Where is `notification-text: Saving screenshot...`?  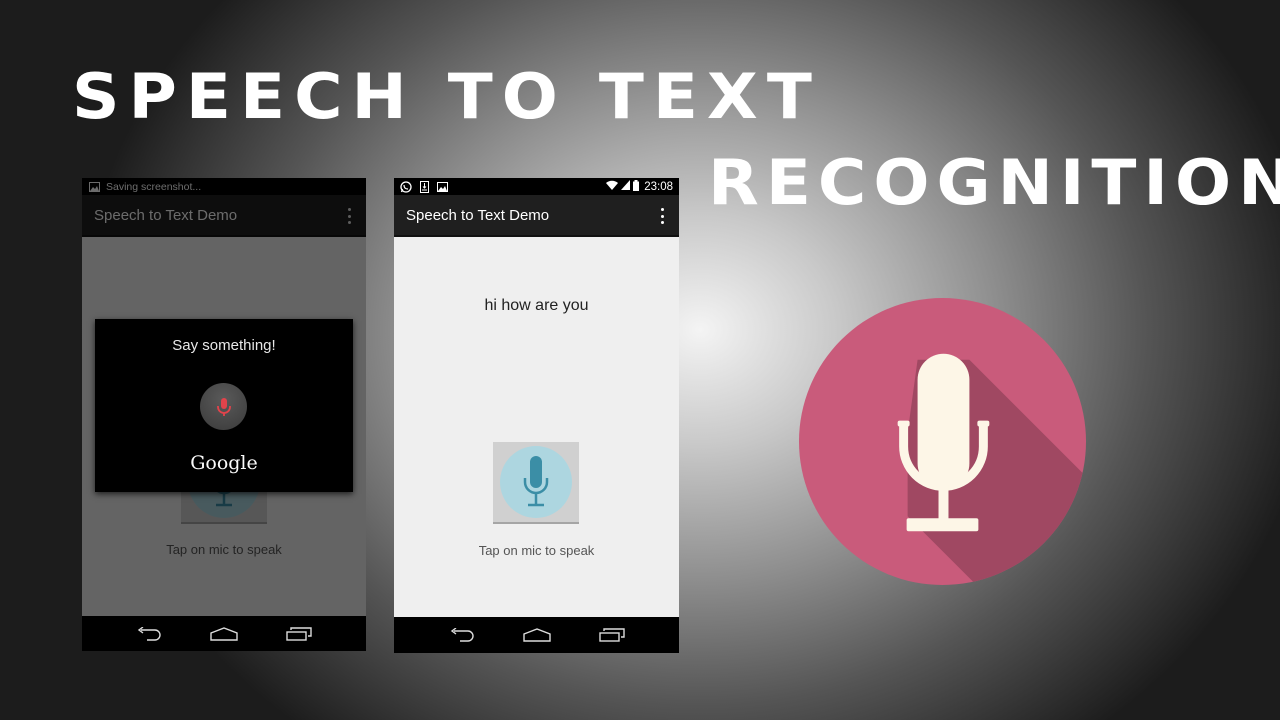
notification-text: Saving screenshot... is located at coordinates (154, 186).